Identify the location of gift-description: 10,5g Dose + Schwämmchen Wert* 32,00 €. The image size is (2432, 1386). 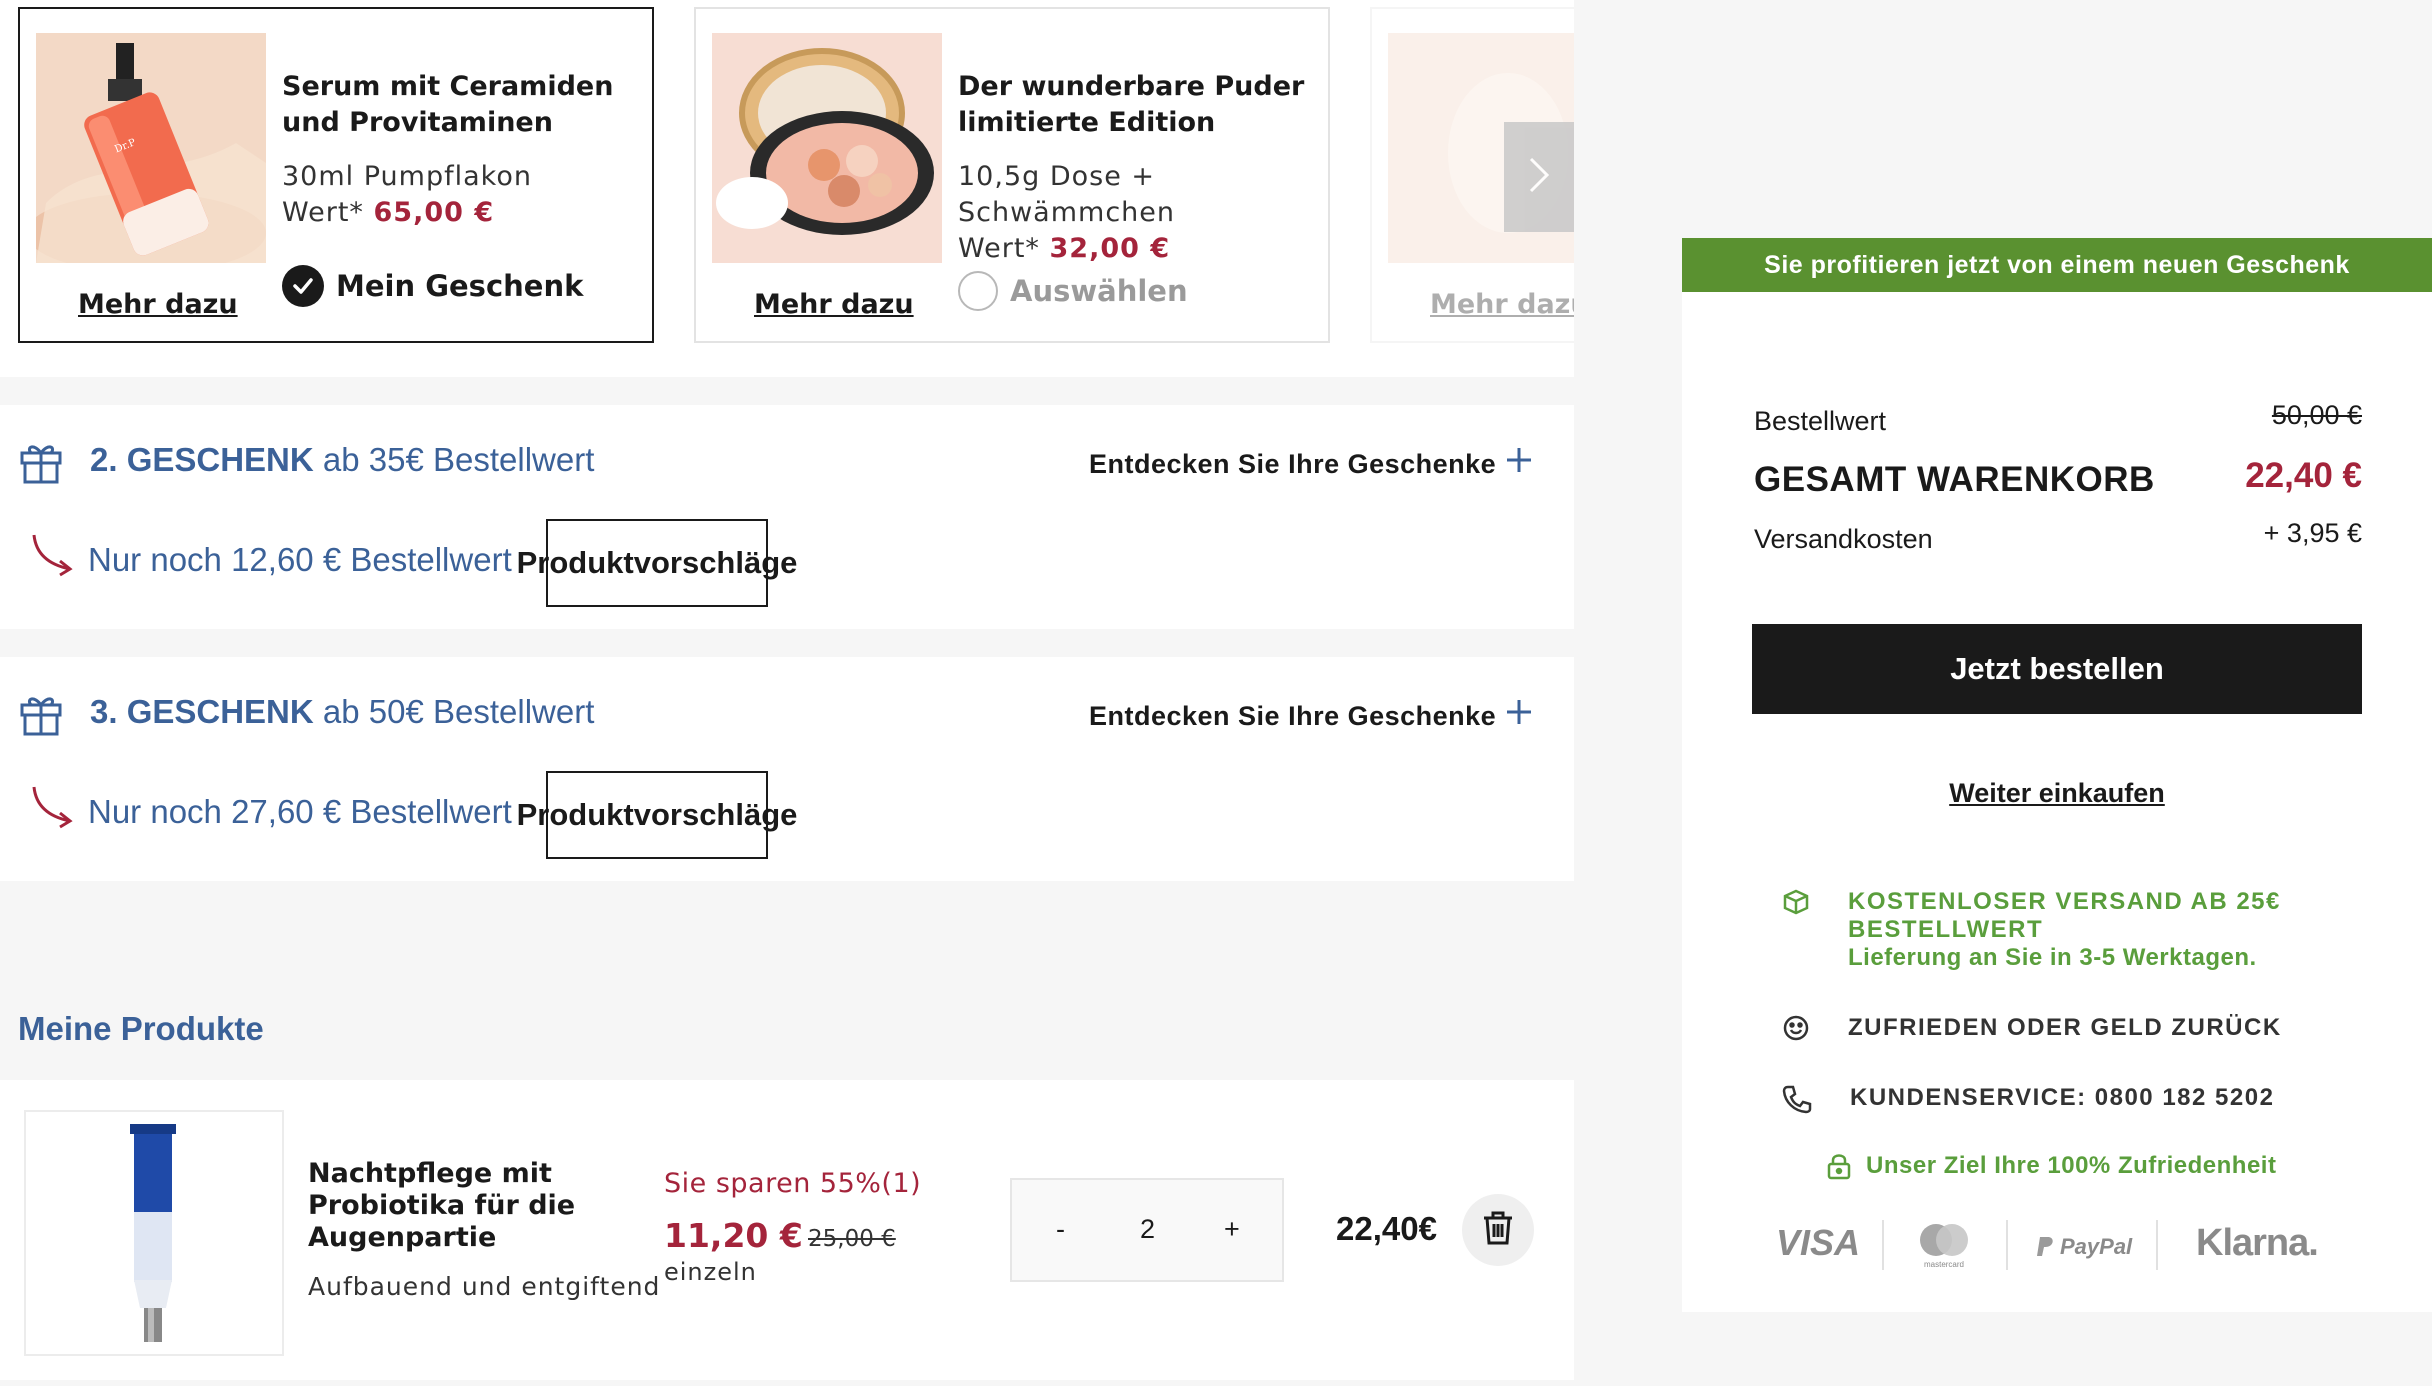
(1138, 213).